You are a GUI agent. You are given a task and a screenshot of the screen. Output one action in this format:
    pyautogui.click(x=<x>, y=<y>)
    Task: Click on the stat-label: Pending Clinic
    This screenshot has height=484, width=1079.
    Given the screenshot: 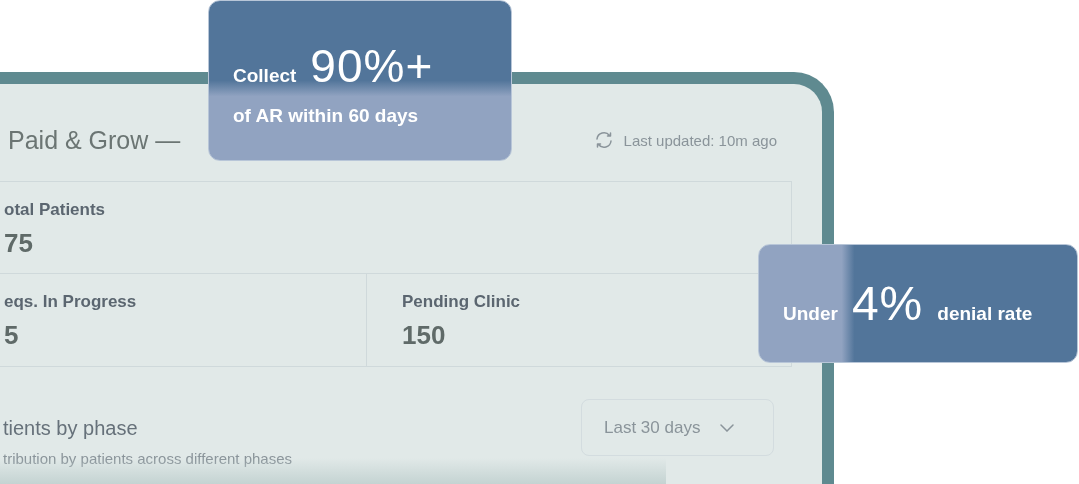 What is the action you would take?
    pyautogui.click(x=462, y=302)
    